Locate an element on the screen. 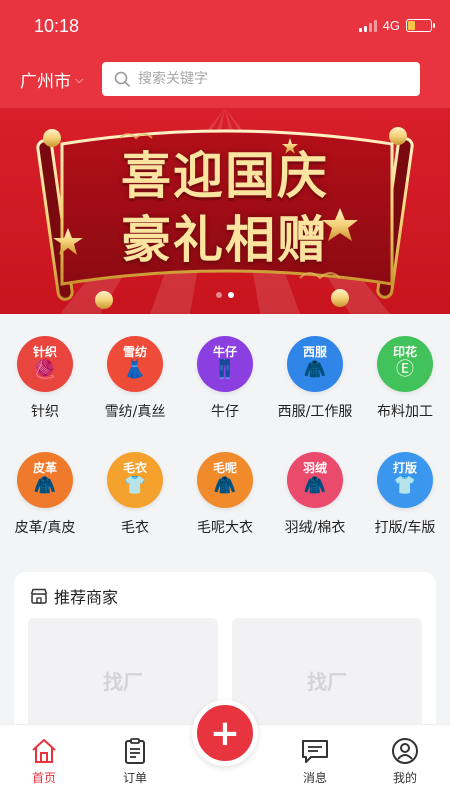  carousel-dot is located at coordinates (219, 295).